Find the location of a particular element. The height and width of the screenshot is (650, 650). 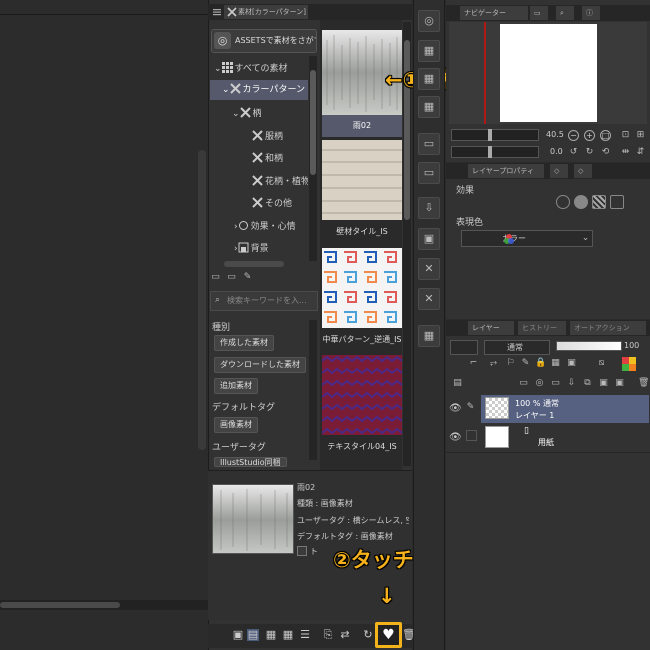

tab-navigator: ナビゲーター is located at coordinates (494, 13).